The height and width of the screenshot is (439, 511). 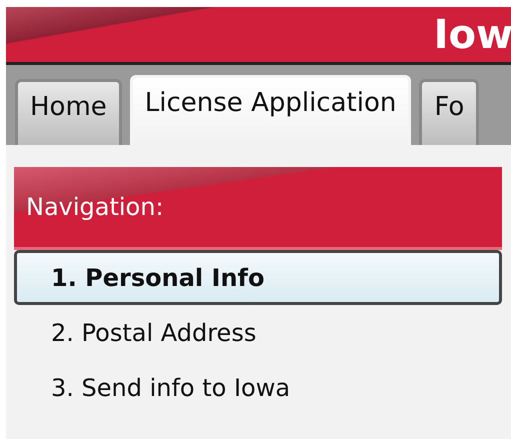 I want to click on navigation-item: 2. Postal Address, so click(x=258, y=332).